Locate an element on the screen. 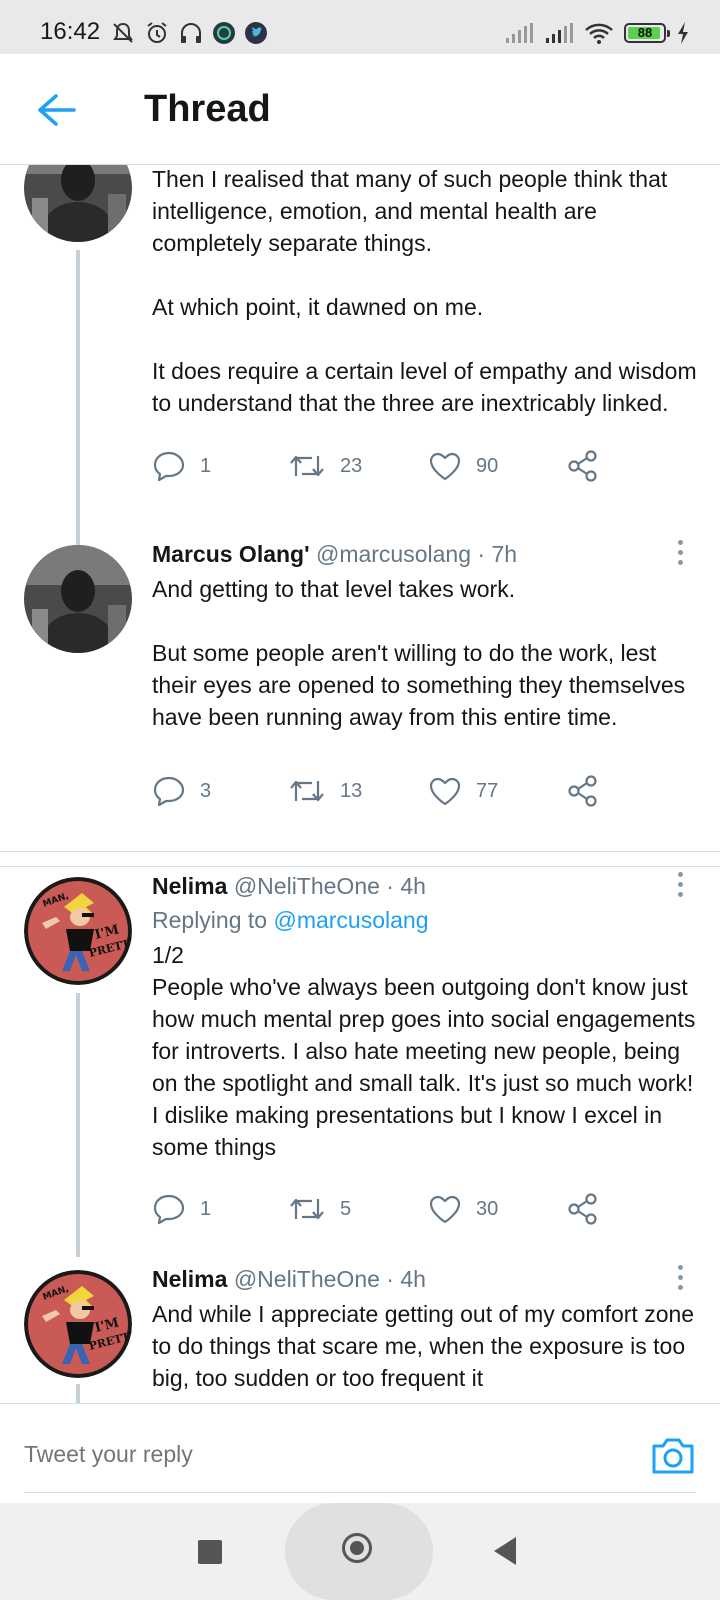  mute-icon is located at coordinates (123, 32).